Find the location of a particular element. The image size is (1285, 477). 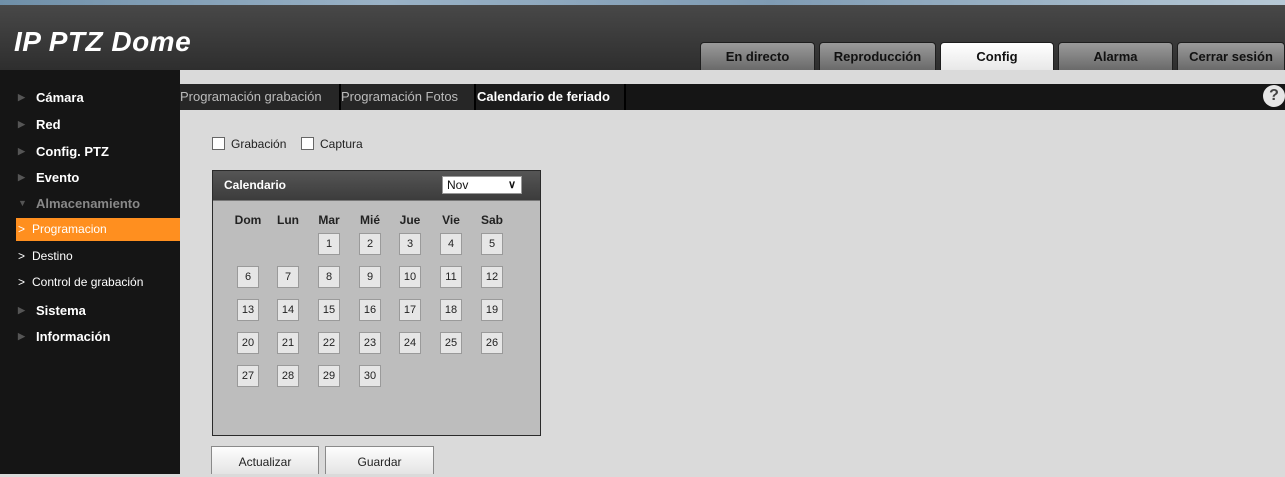

weekday-label: Vie is located at coordinates (451, 220).